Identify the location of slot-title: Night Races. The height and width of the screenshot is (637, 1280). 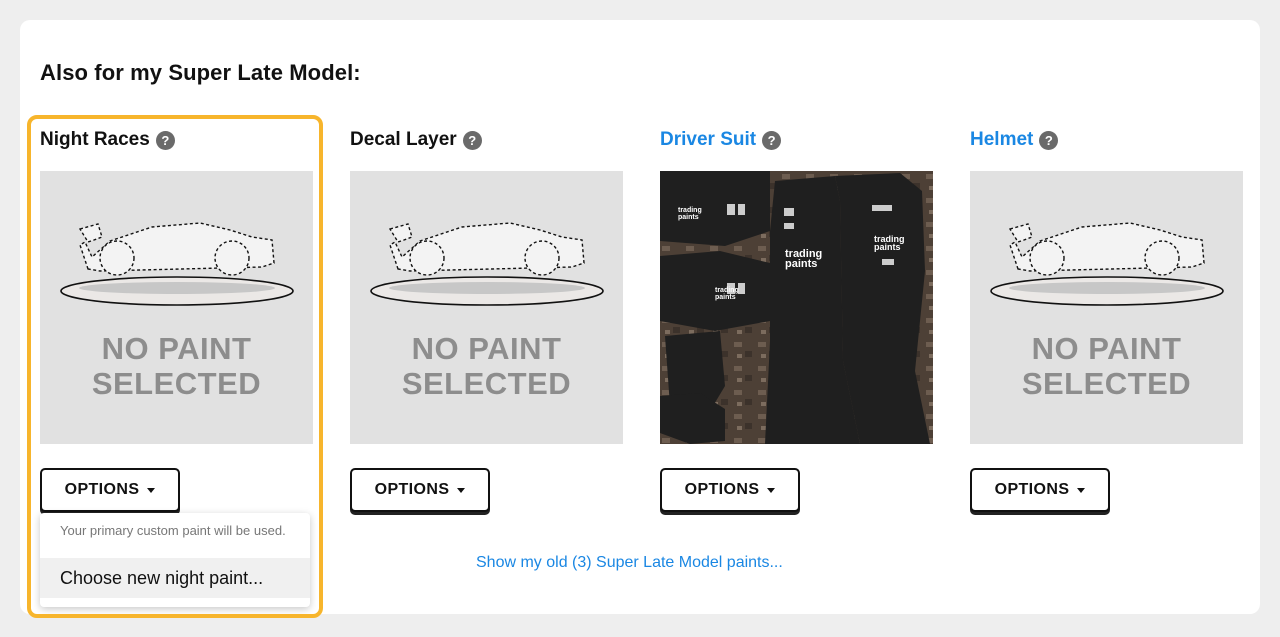
(95, 139).